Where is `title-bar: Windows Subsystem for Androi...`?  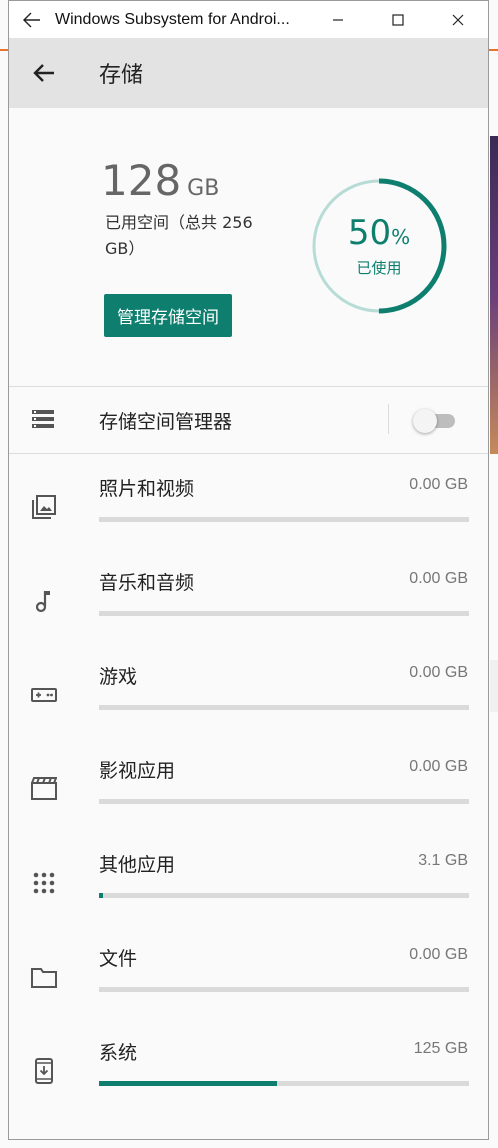 title-bar: Windows Subsystem for Androi... is located at coordinates (248, 19).